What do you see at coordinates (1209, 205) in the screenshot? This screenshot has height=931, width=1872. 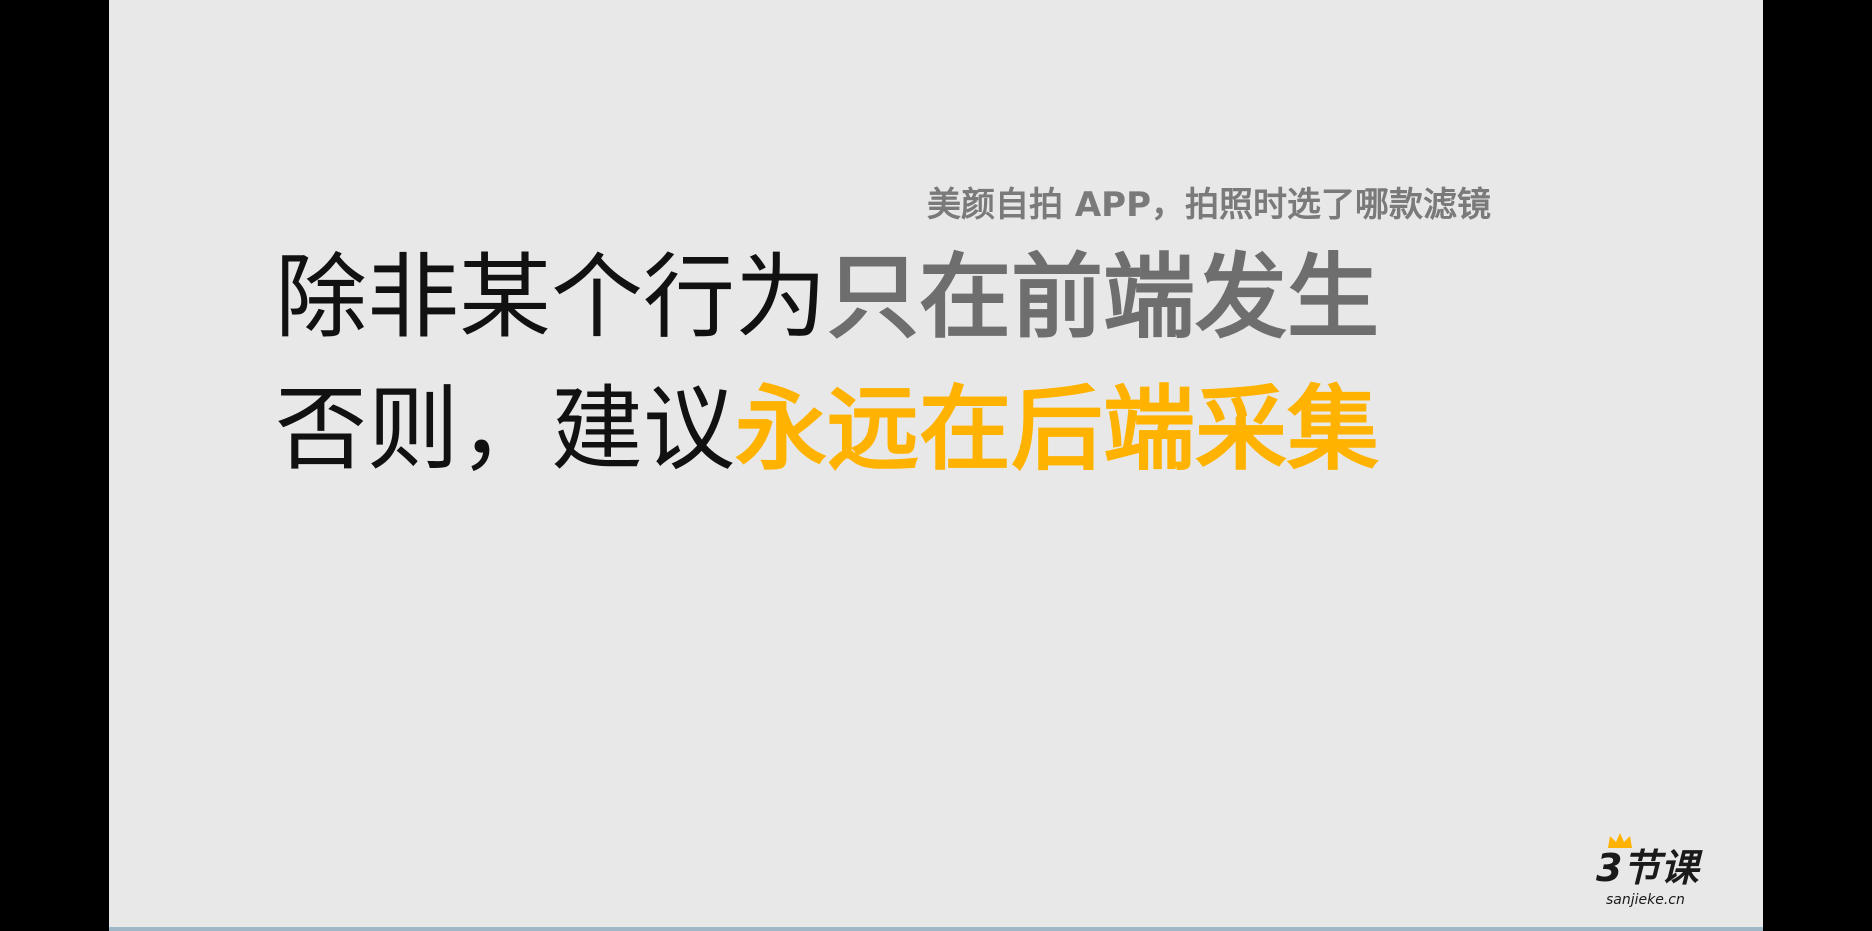 I see `slide-subtitle: 美颜自拍 APP，拍照时选了哪款滤镜` at bounding box center [1209, 205].